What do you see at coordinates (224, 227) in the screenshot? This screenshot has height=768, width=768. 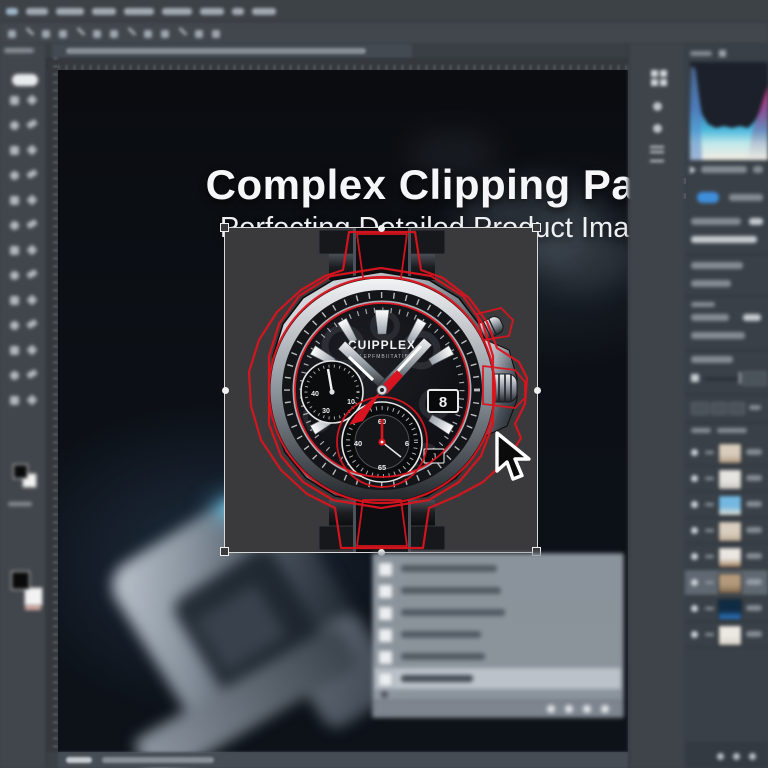 I see `transform-handle-nw` at bounding box center [224, 227].